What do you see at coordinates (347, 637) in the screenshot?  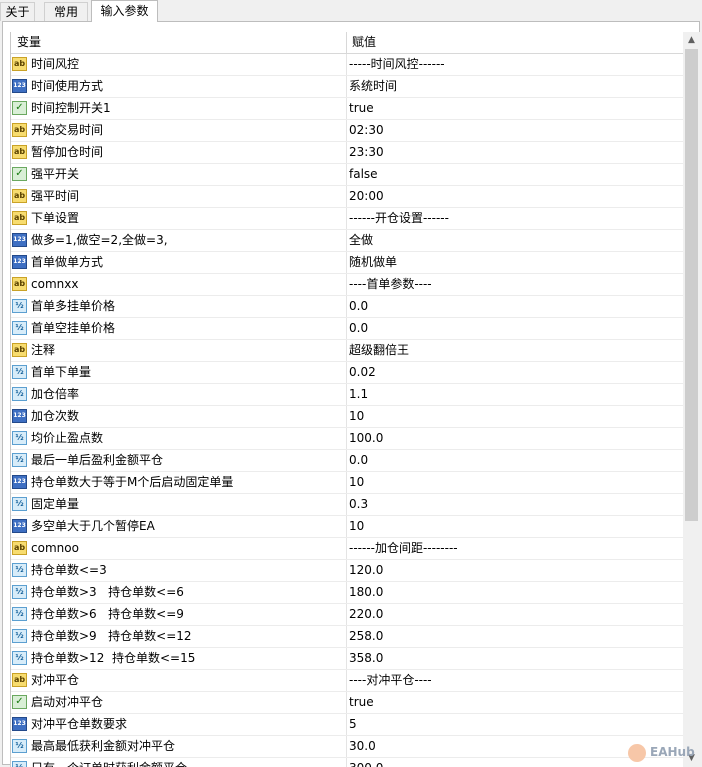 I see `parameter-row: ½ 持仓单数>9 持仓单数<=12 258.0` at bounding box center [347, 637].